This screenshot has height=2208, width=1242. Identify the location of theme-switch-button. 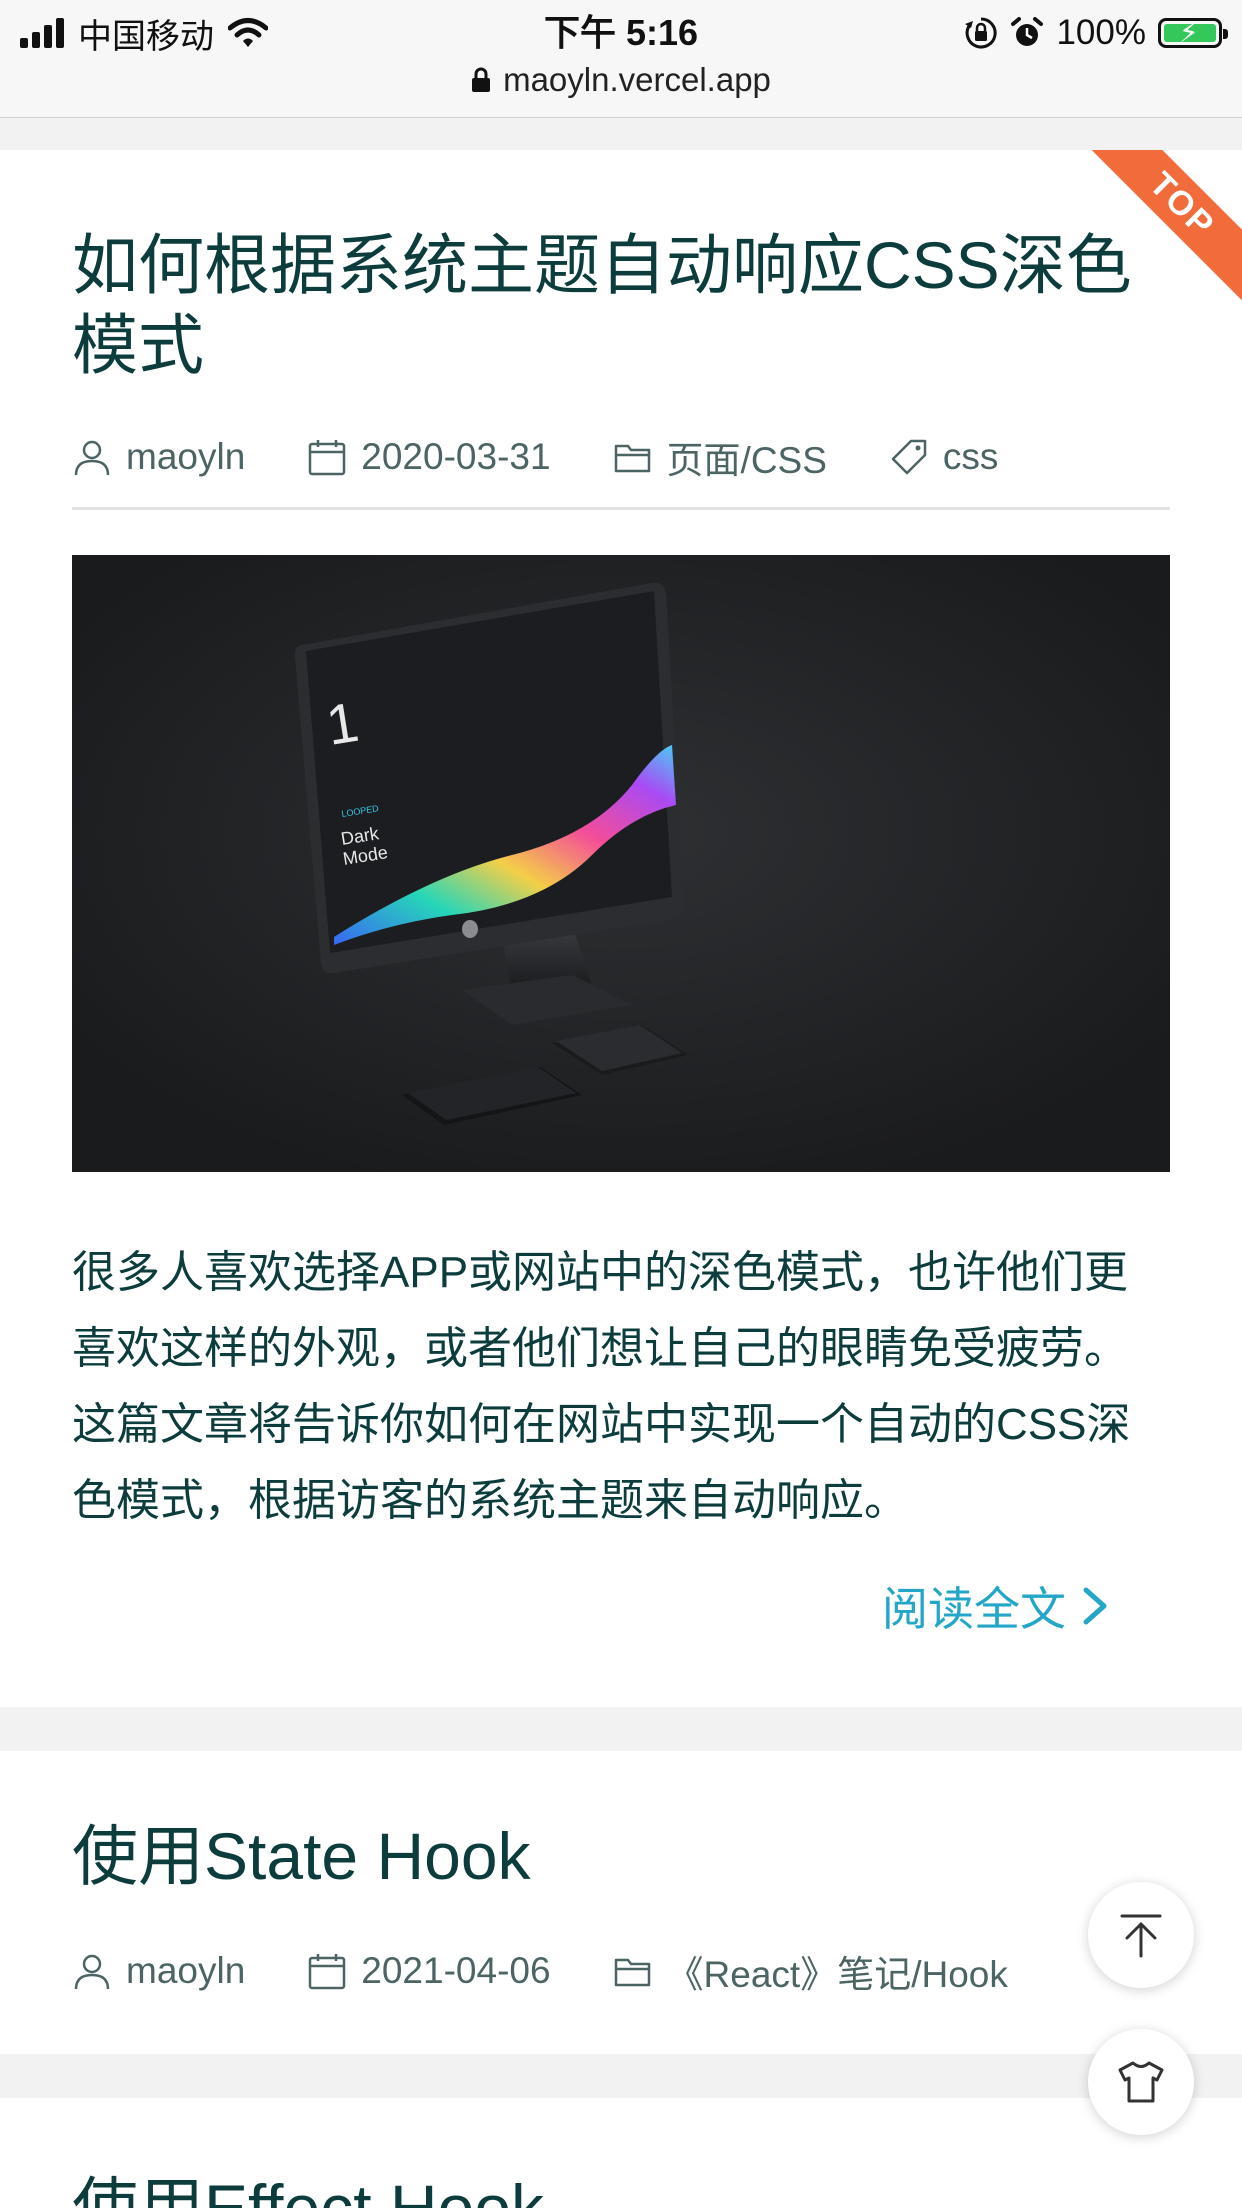
(1141, 2082).